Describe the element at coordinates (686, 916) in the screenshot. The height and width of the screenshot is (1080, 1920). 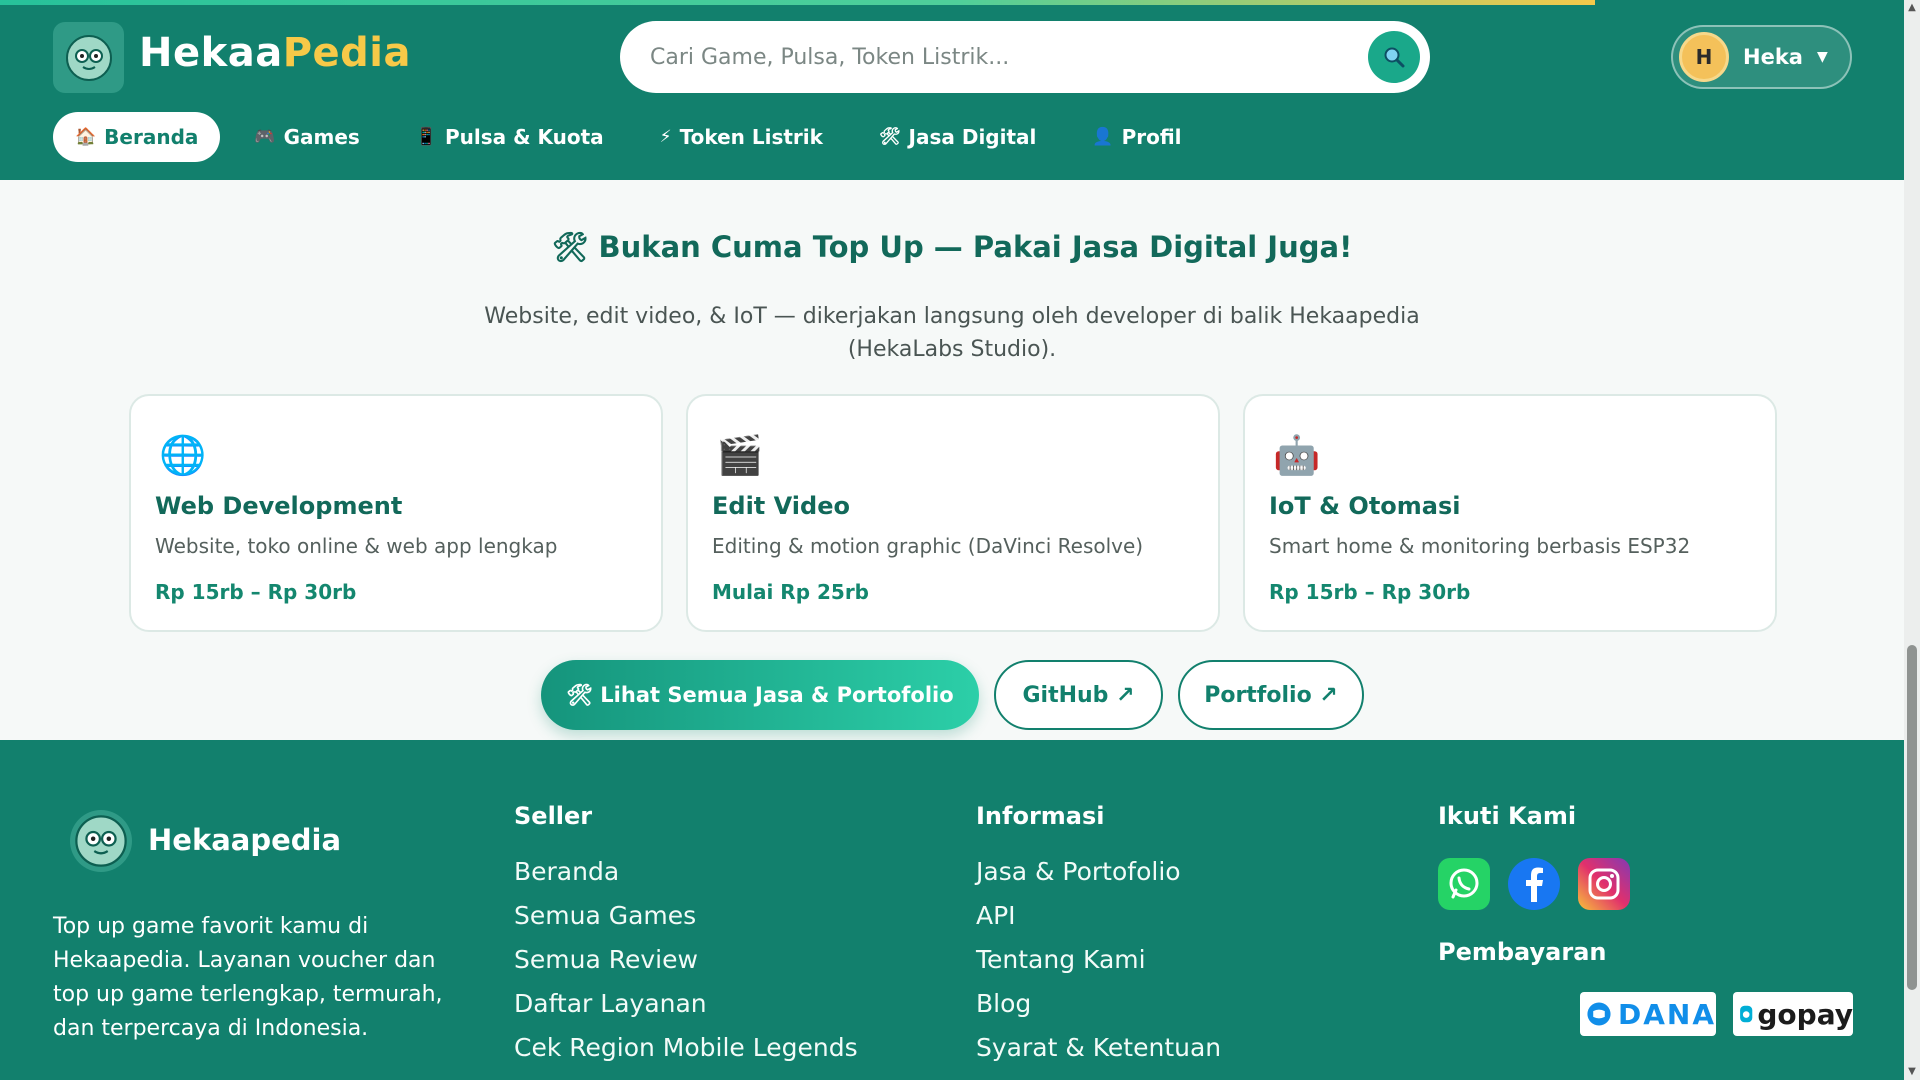
I see `footer-link-semua-games: Semua Games` at that location.